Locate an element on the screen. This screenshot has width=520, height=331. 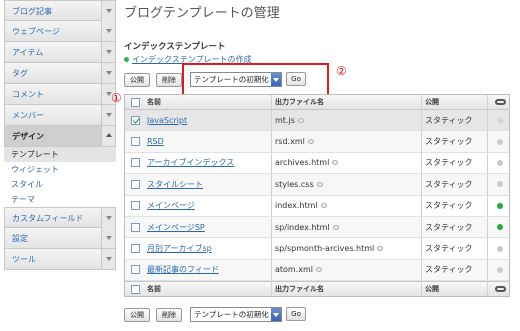
output-file-name: styles.css is located at coordinates (294, 184).